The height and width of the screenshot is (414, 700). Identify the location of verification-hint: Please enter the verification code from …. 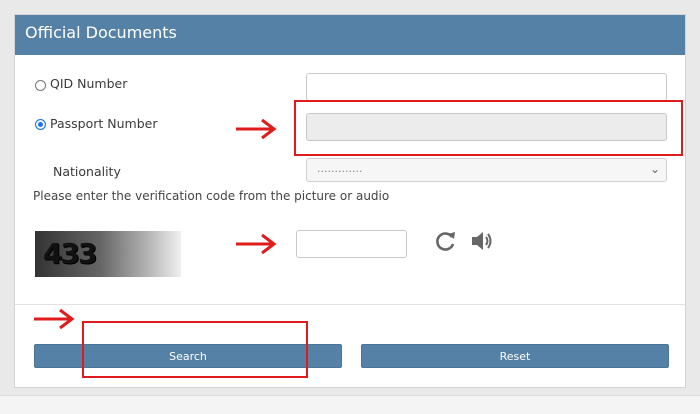
(211, 196).